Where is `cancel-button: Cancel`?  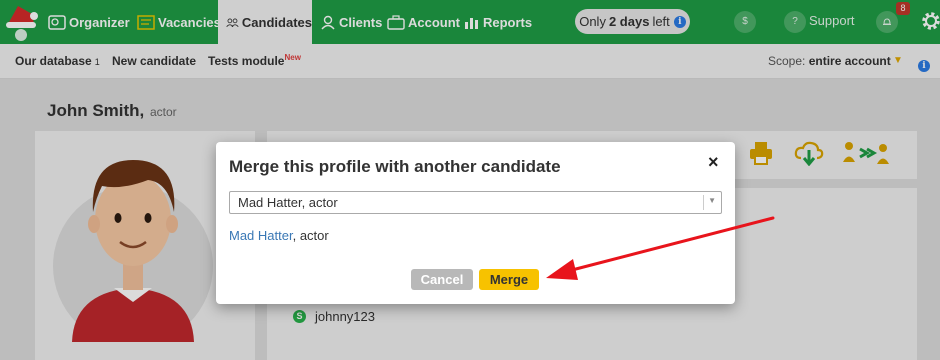 cancel-button: Cancel is located at coordinates (442, 279).